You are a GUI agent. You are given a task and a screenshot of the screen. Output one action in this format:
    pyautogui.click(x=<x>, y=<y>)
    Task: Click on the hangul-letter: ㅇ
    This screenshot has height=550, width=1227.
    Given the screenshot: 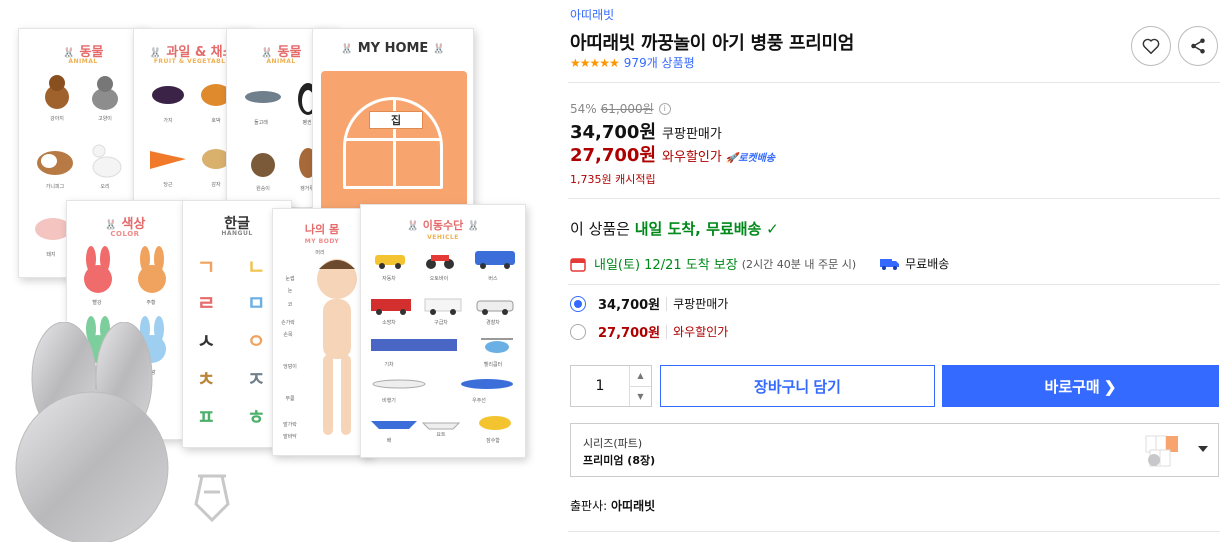 What is the action you would take?
    pyautogui.click(x=256, y=341)
    